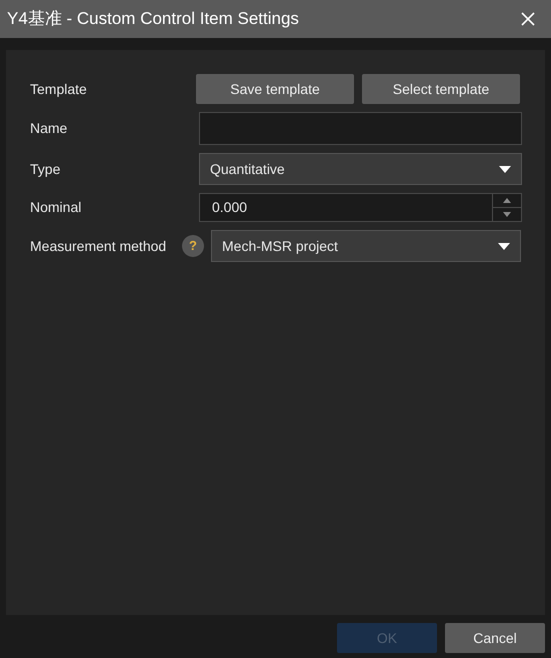  I want to click on dialog-button: Cancel, so click(495, 638).